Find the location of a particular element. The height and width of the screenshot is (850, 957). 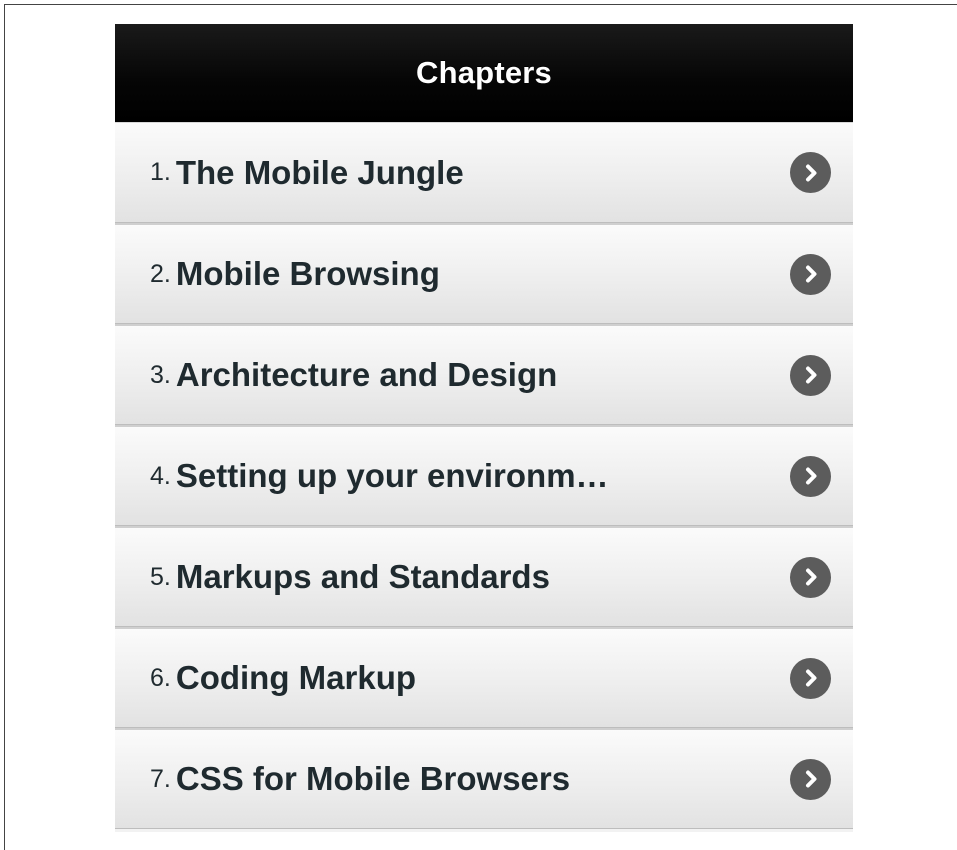

chapter-title: Architecture and Design is located at coordinates (366, 374).